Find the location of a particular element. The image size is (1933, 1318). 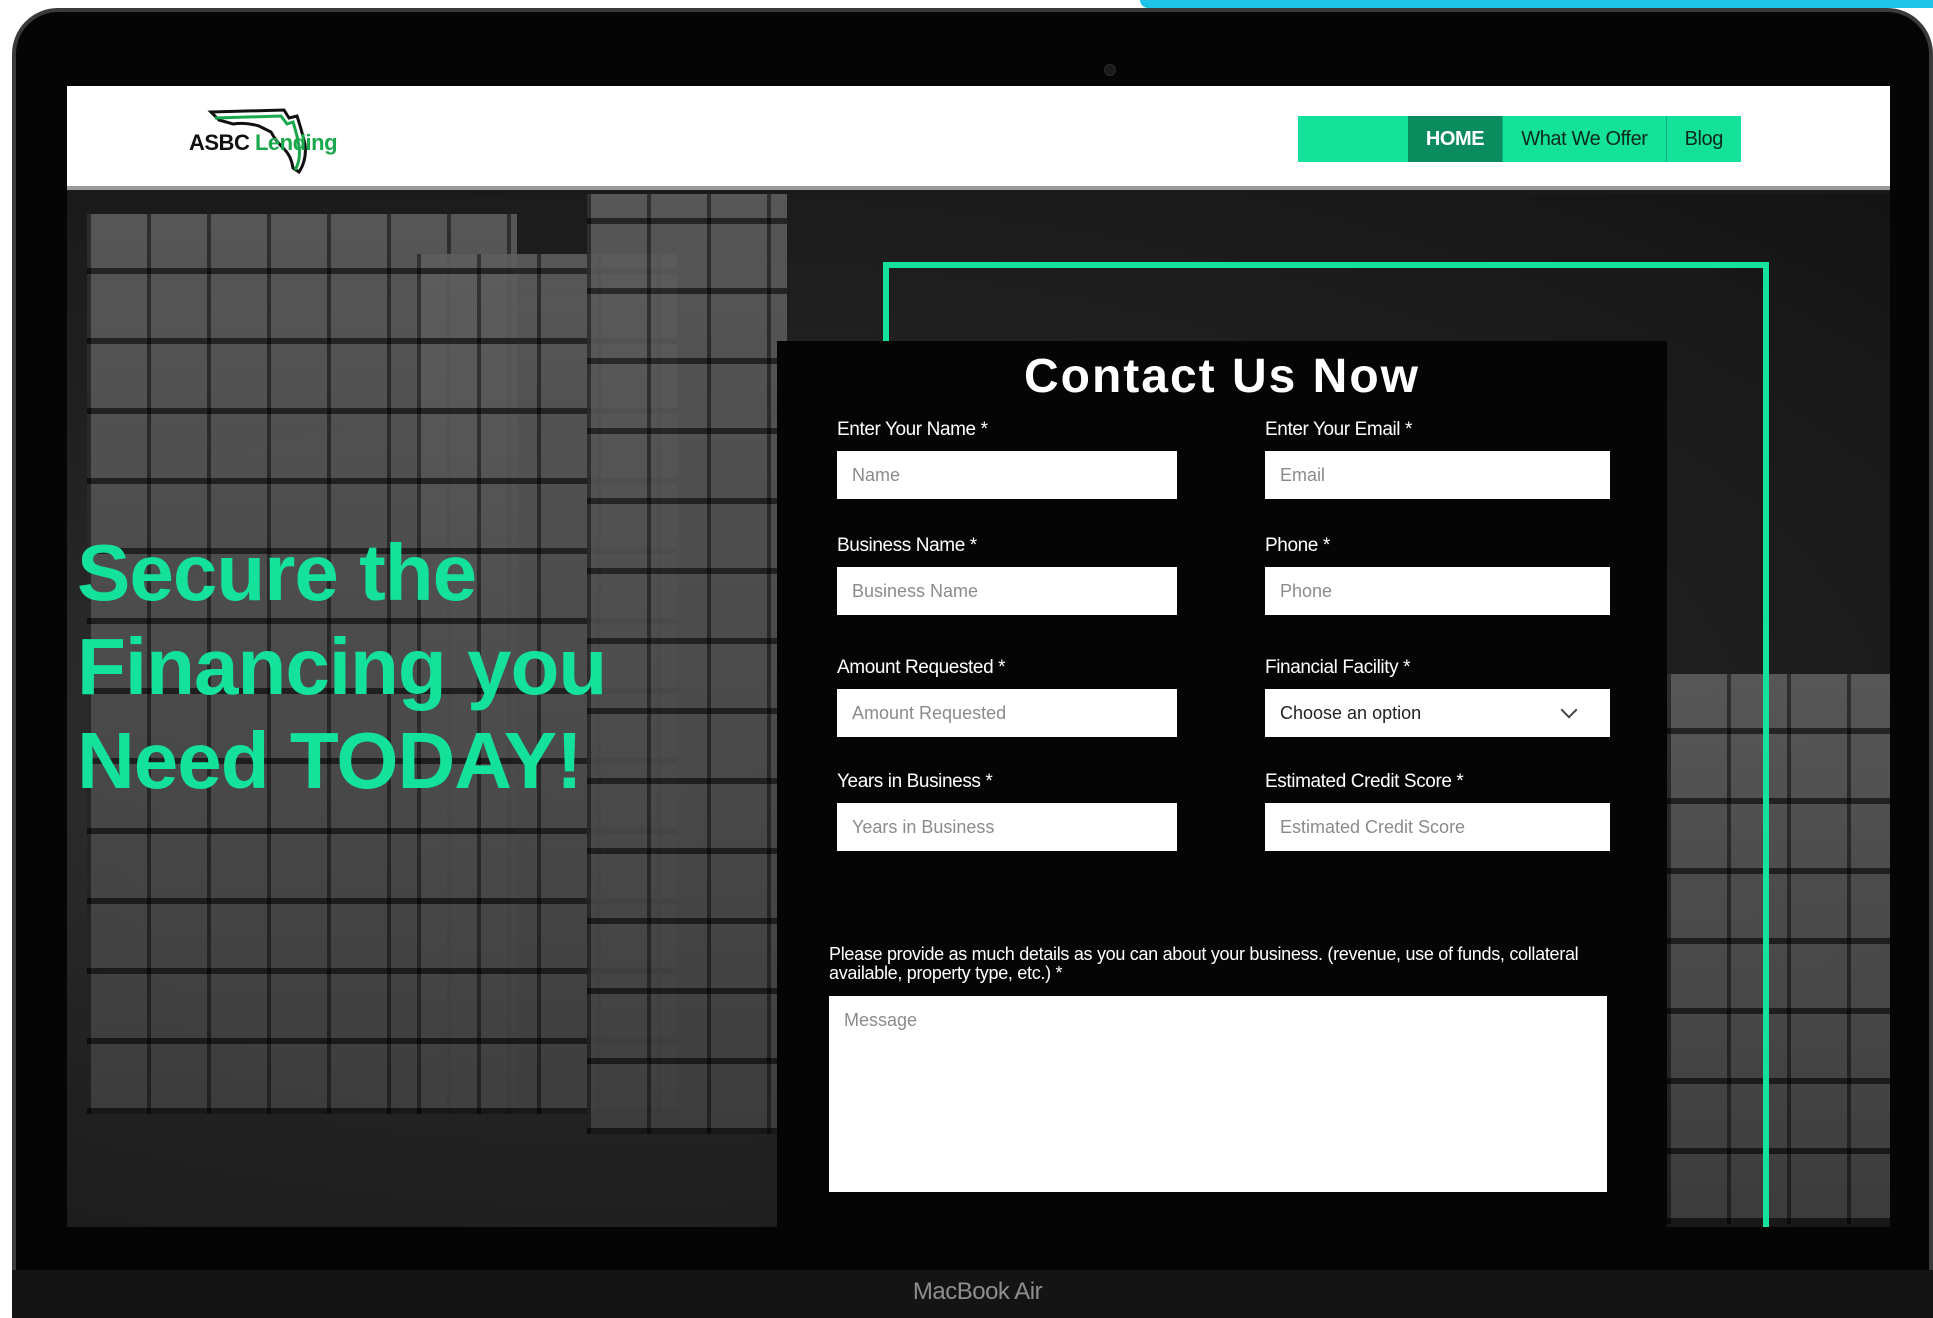

camera-icon is located at coordinates (1110, 70).